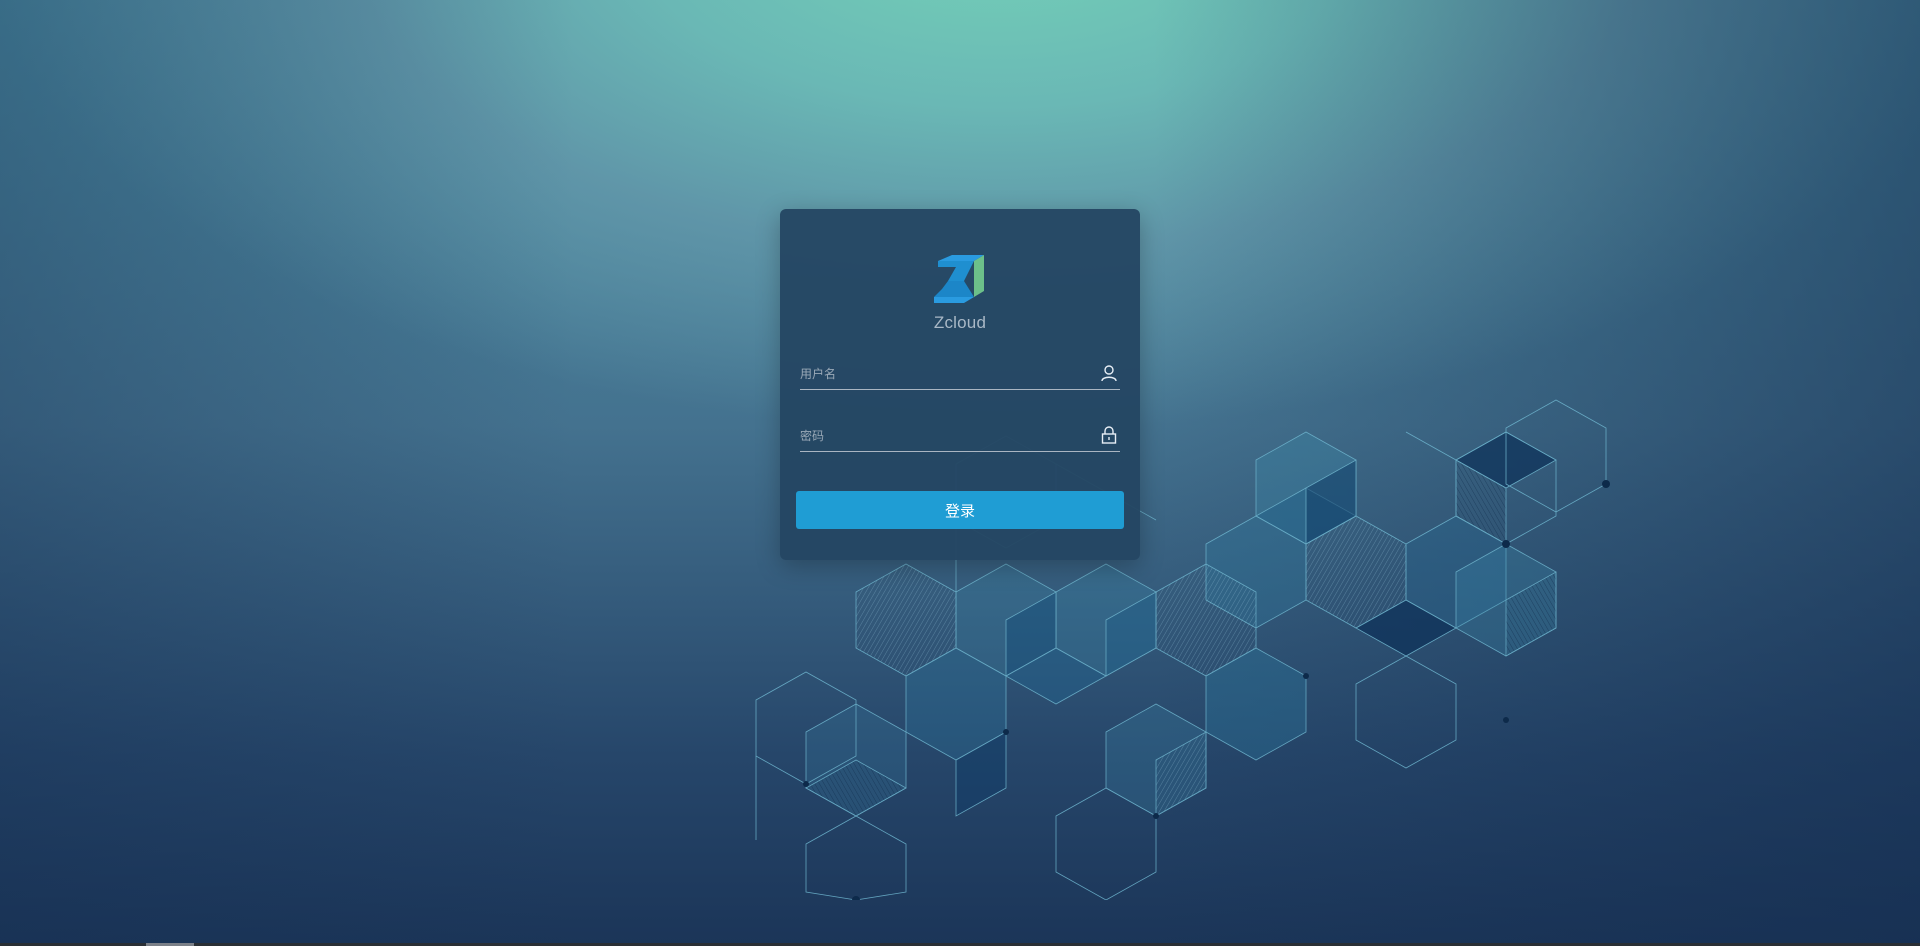  I want to click on username-field-wrapper, so click(960, 375).